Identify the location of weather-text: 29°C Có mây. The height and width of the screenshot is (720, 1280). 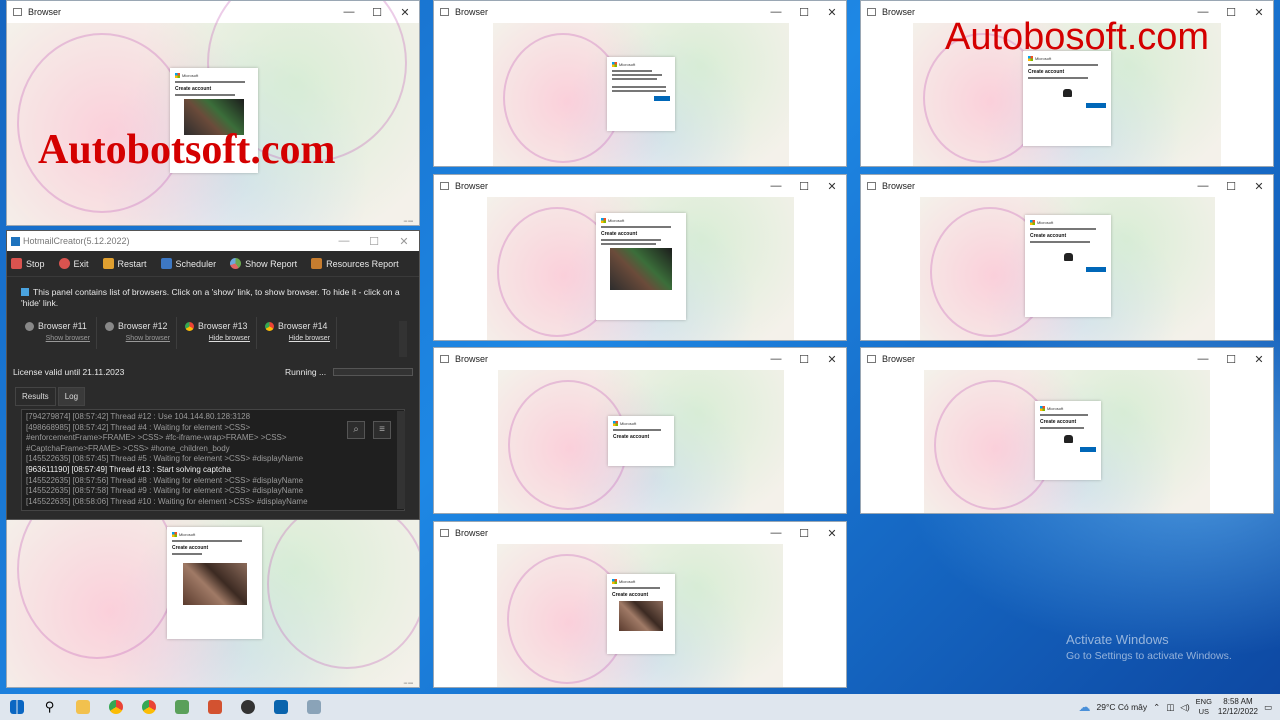
(1121, 707).